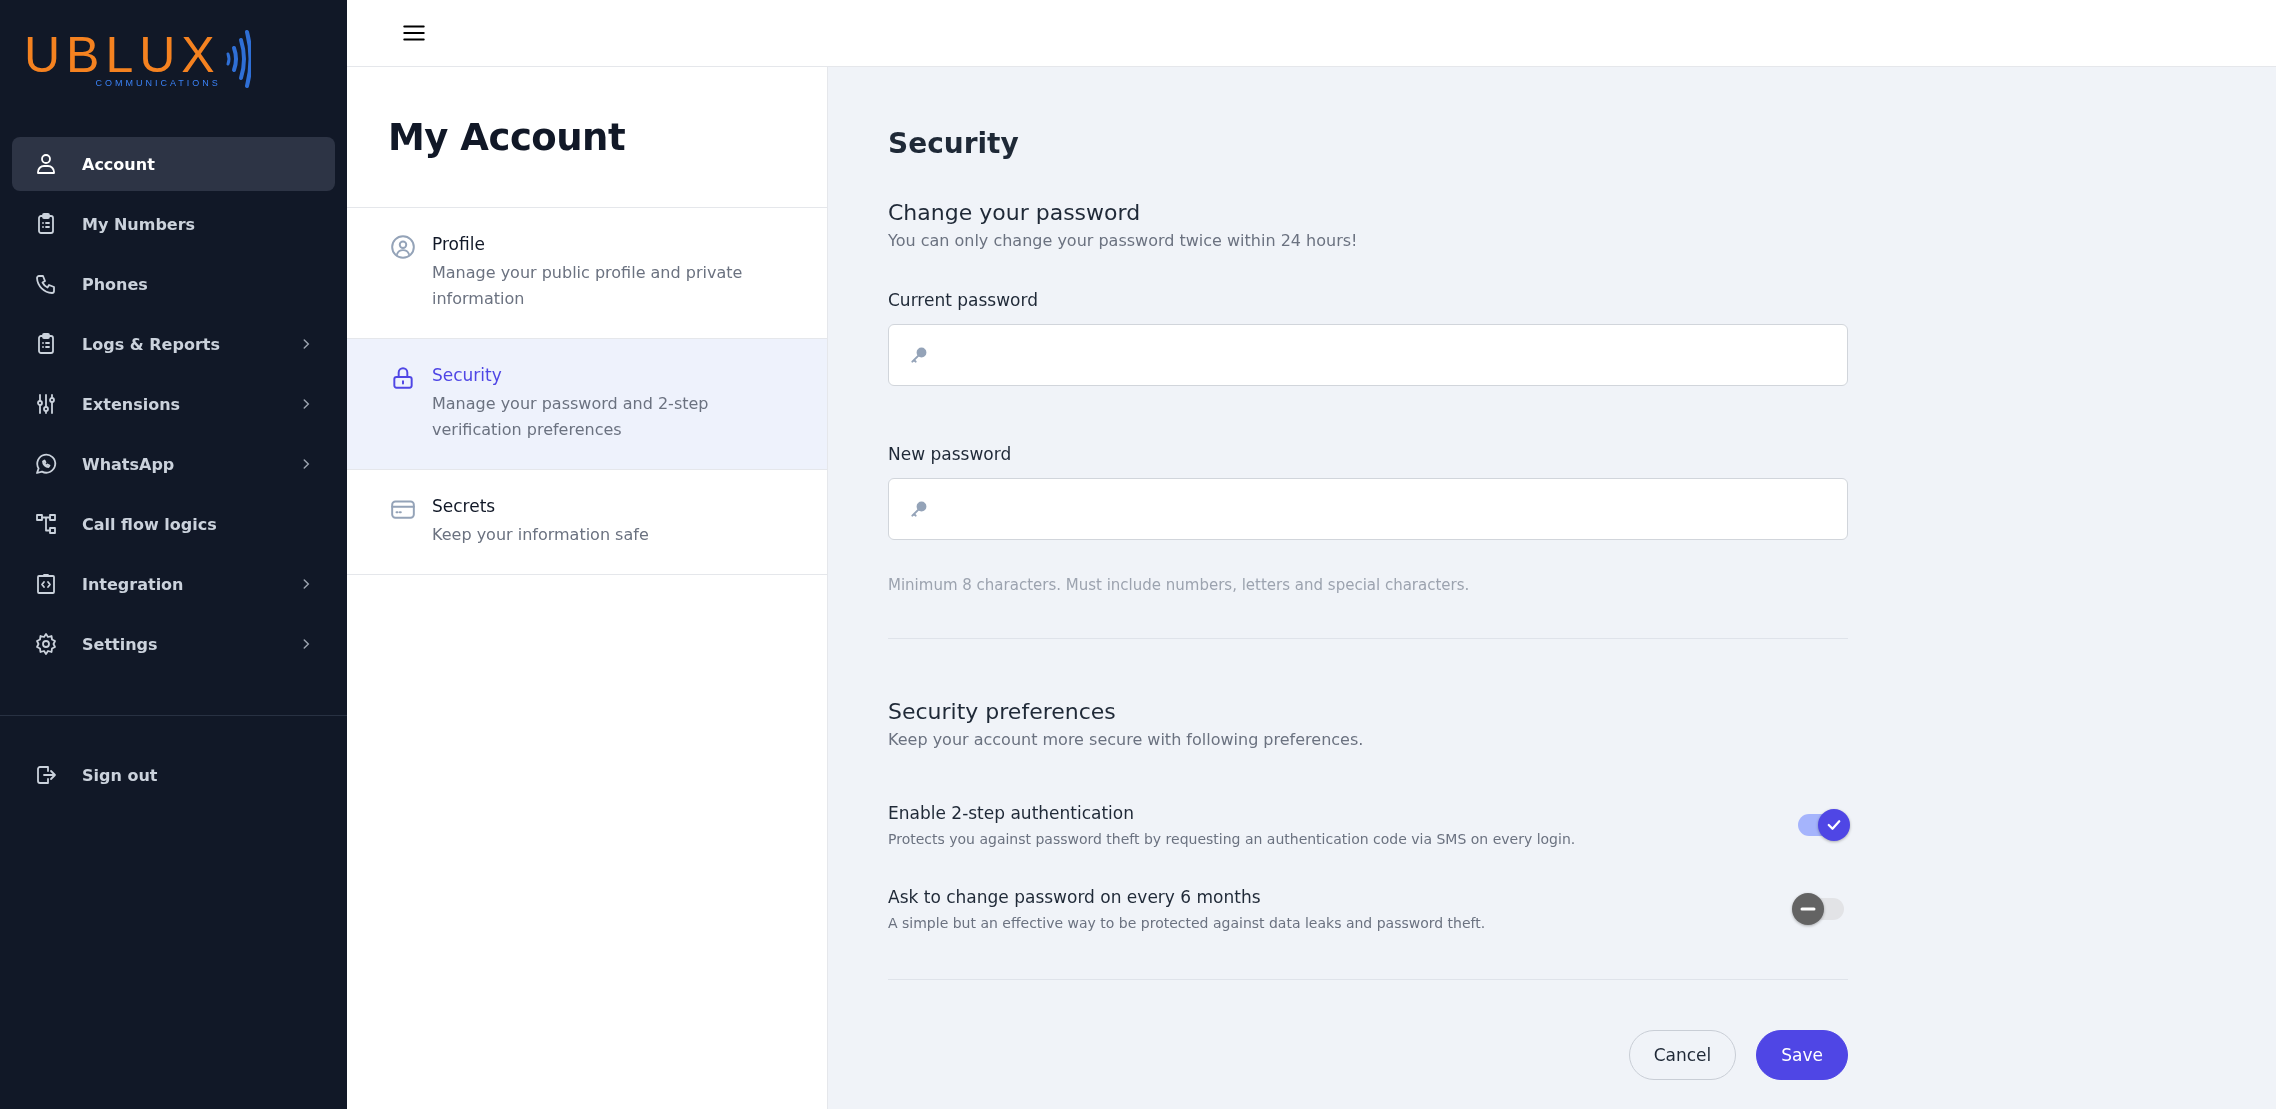 The width and height of the screenshot is (2276, 1109). What do you see at coordinates (173, 644) in the screenshot?
I see `sidebar-item: Settings` at bounding box center [173, 644].